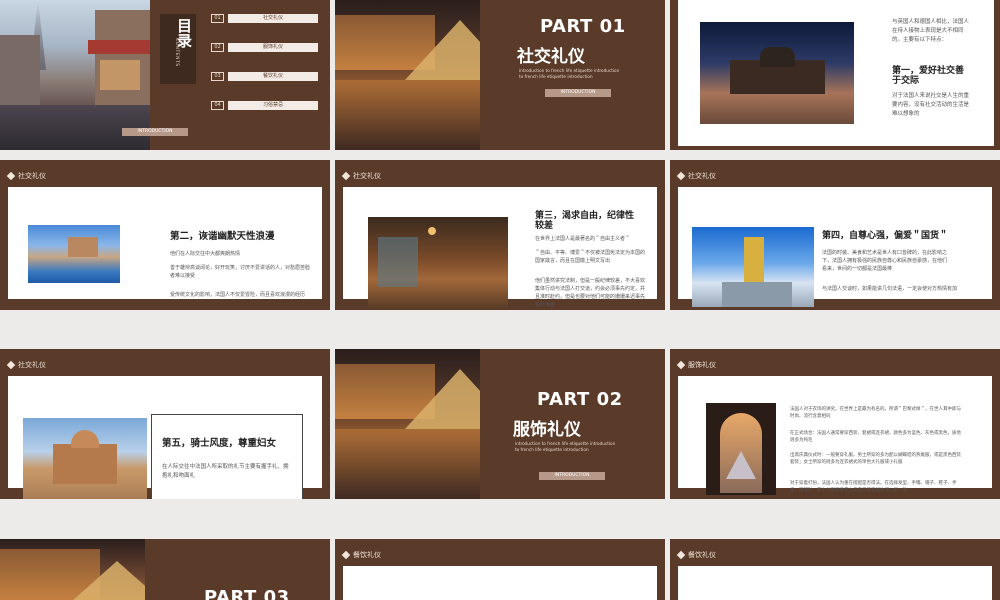 The width and height of the screenshot is (1000, 600). Describe the element at coordinates (590, 257) in the screenshot. I see `paragraph-2: ＂自由、平等、博爱＂不仅被法国宪法定为本国的国家箴言，而且在国徽上明文写出` at that location.